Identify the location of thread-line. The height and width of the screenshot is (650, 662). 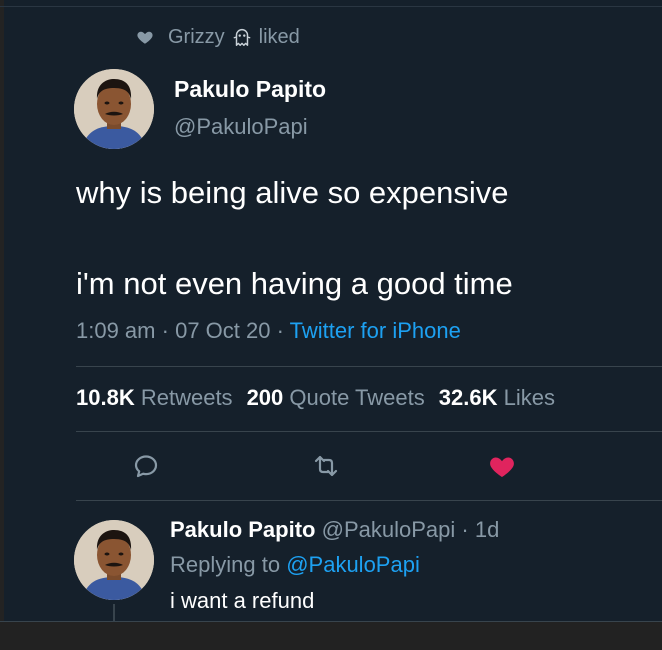
(114, 613).